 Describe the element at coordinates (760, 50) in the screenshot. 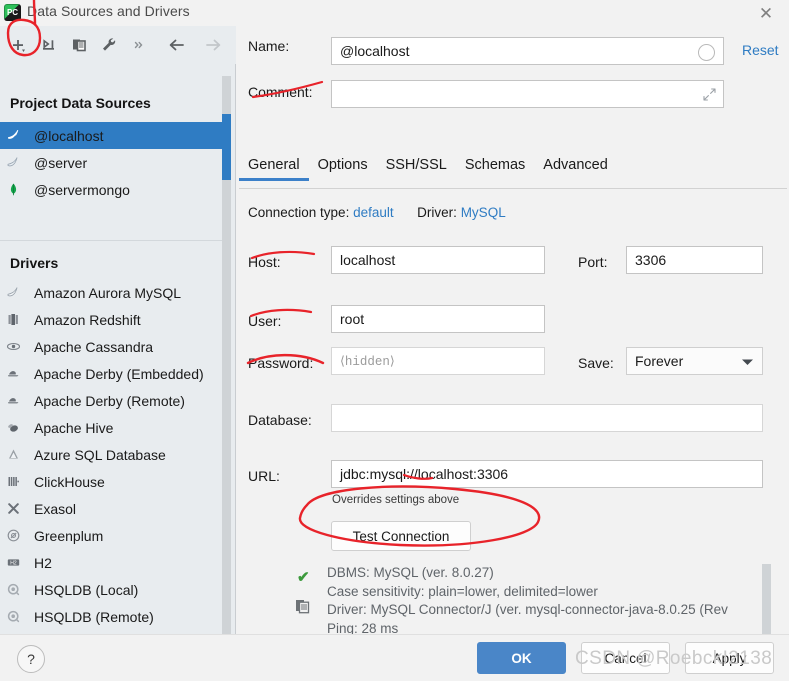

I see `reset-link: Reset` at that location.